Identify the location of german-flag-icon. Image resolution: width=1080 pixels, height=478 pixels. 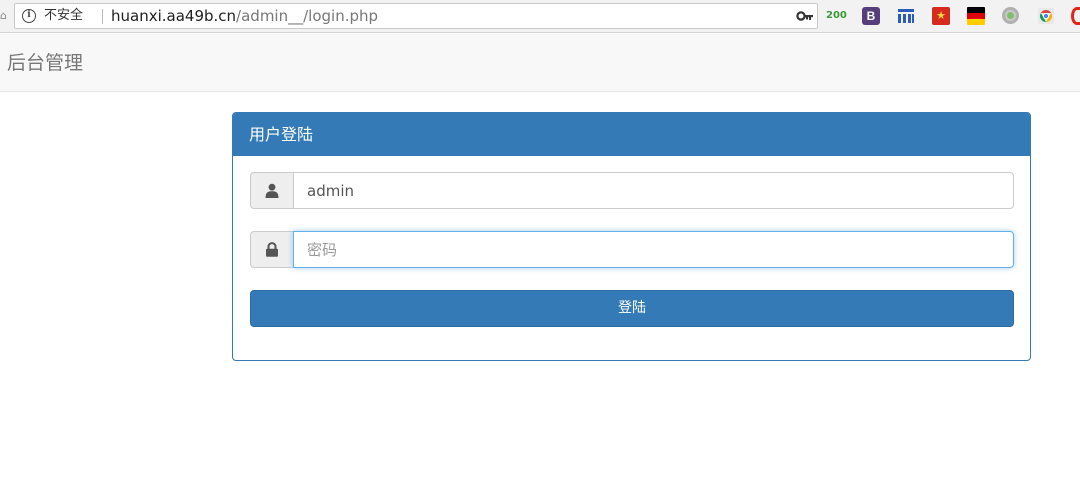
(976, 16).